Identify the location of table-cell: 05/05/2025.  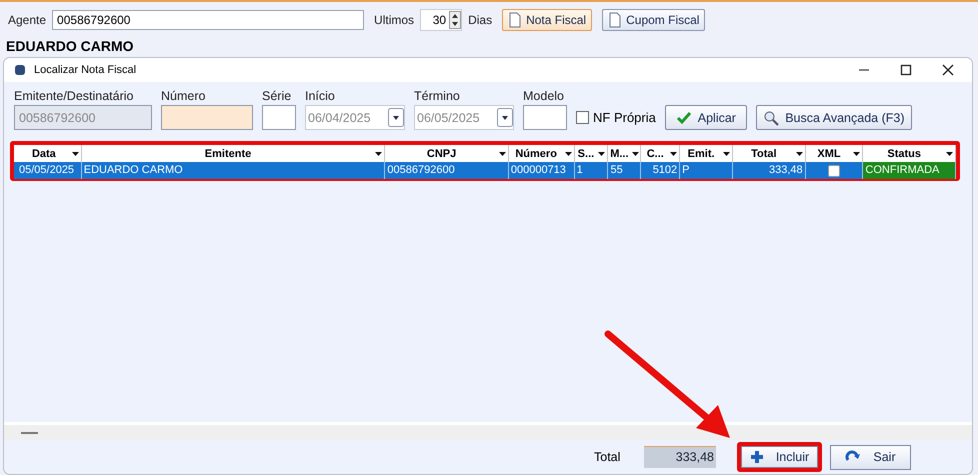
(49, 170).